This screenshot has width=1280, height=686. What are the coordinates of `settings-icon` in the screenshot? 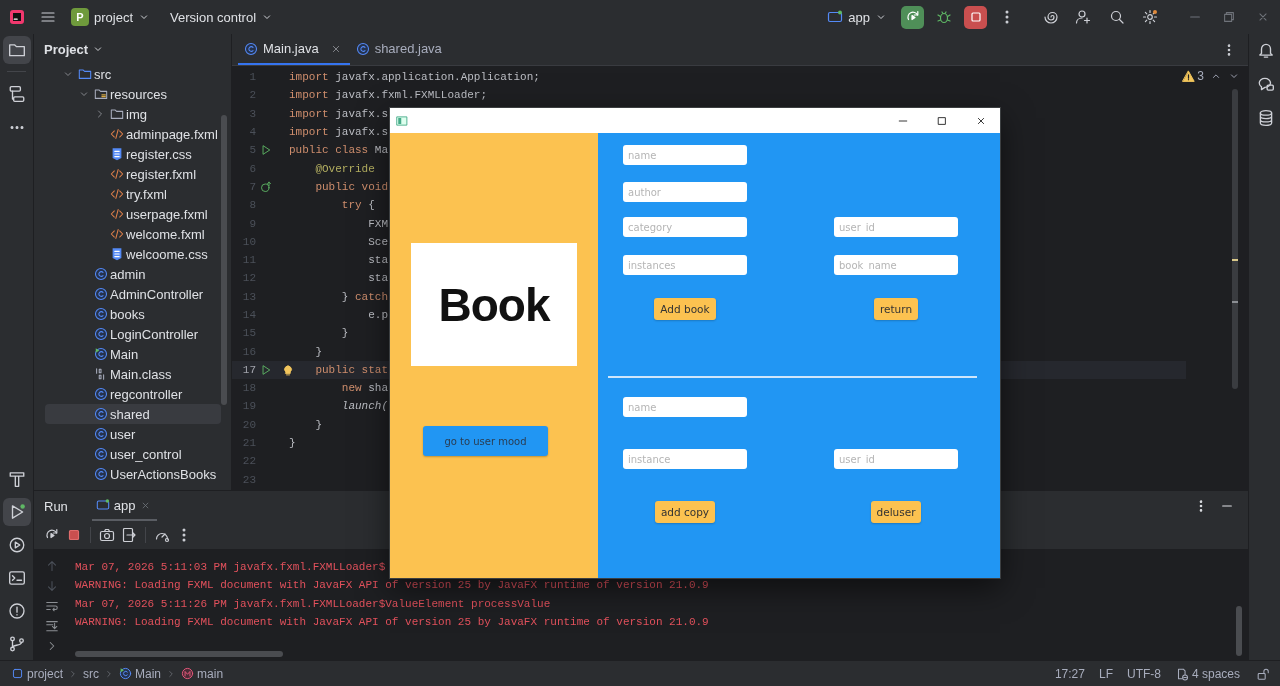 It's located at (1150, 17).